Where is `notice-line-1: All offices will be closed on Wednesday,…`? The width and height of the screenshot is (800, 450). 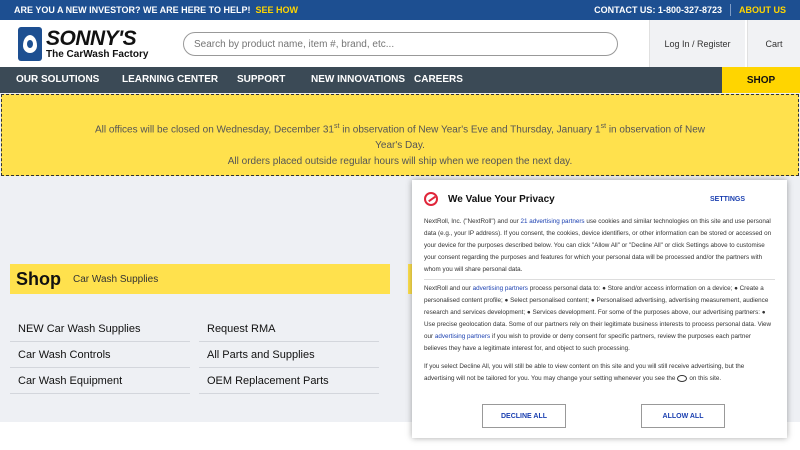 notice-line-1: All offices will be closed on Wednesday,… is located at coordinates (399, 137).